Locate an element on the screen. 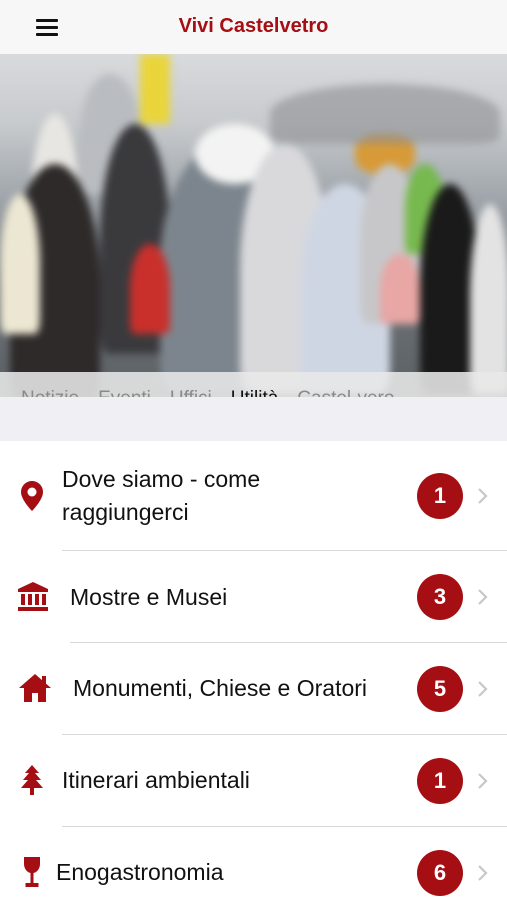 This screenshot has height=900, width=507. tab-uffici: Uffici is located at coordinates (191, 392).